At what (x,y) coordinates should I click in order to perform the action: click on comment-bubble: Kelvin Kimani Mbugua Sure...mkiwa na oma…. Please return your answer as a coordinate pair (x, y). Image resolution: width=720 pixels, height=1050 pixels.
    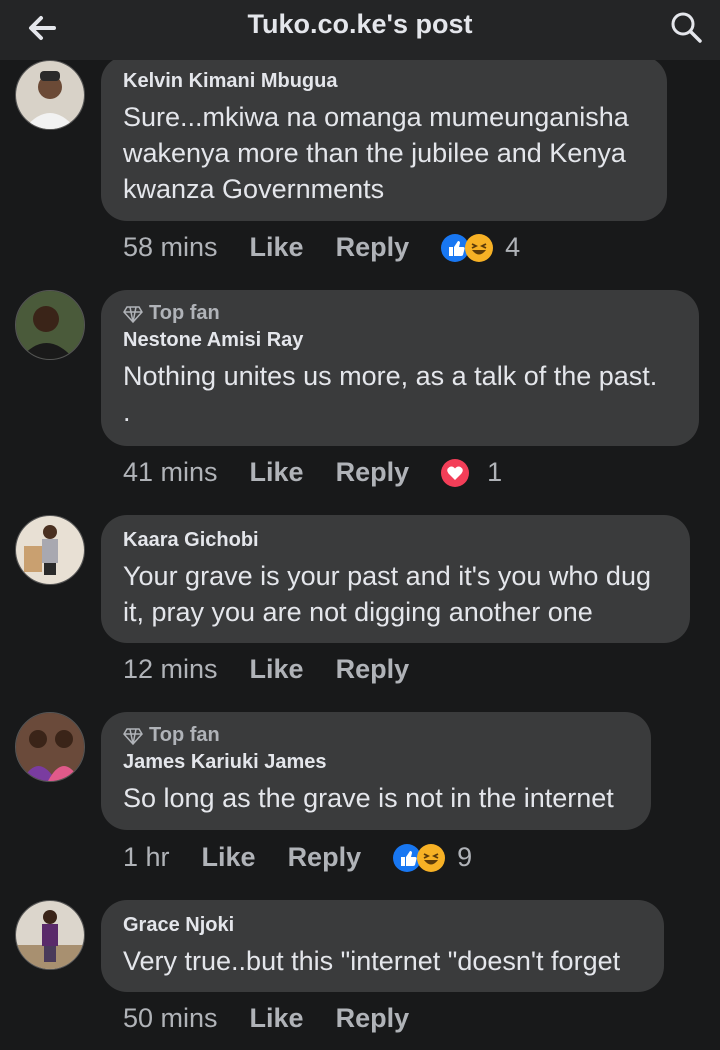
    Looking at the image, I should click on (384, 138).